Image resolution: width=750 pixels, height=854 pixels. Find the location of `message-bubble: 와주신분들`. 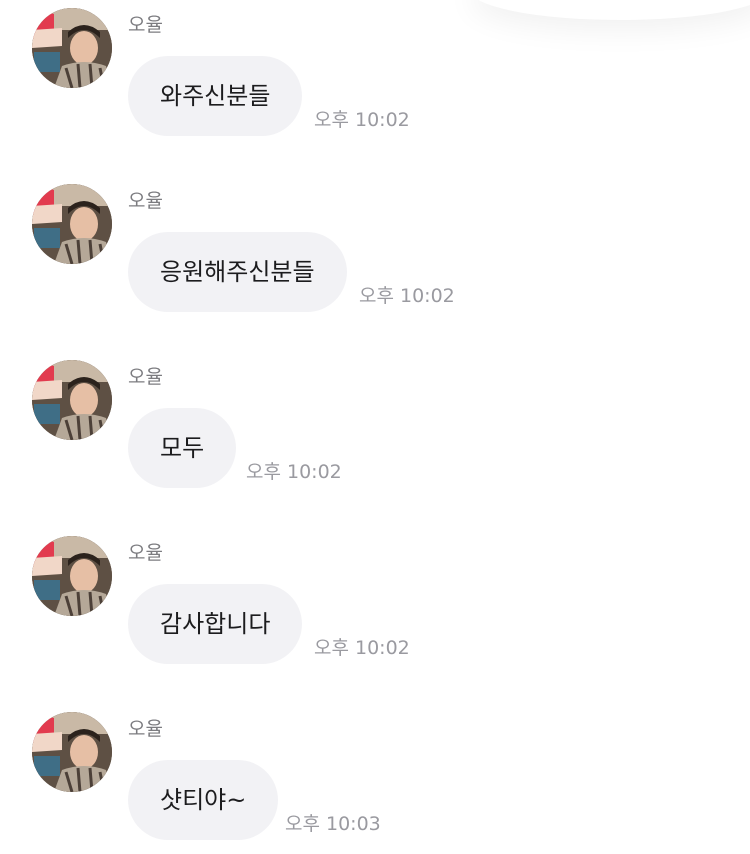

message-bubble: 와주신분들 is located at coordinates (215, 96).